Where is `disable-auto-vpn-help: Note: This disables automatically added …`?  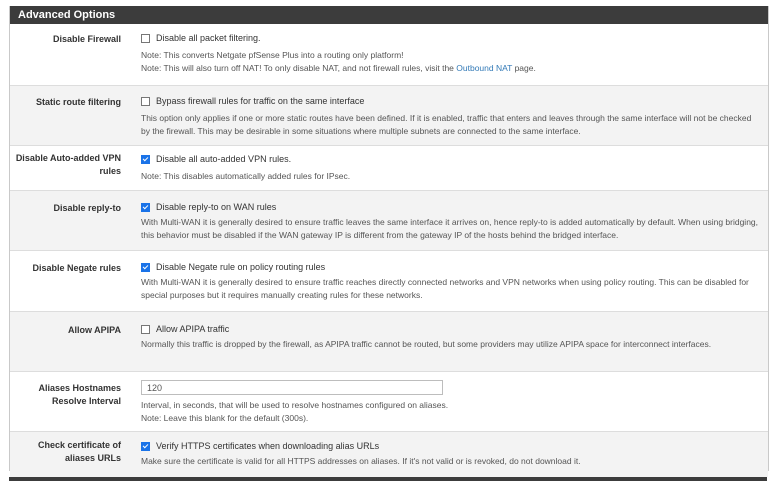 disable-auto-vpn-help: Note: This disables automatically added … is located at coordinates (246, 176).